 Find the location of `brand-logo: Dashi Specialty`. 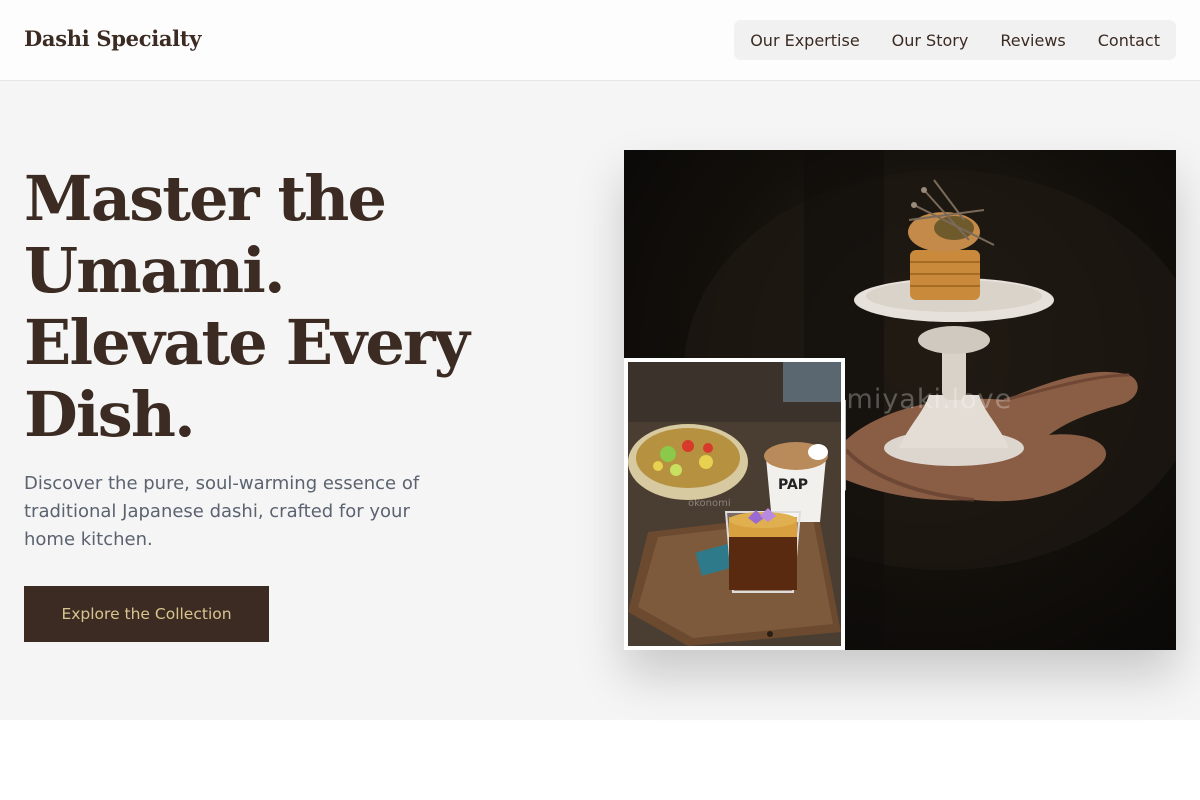

brand-logo: Dashi Specialty is located at coordinates (112, 38).